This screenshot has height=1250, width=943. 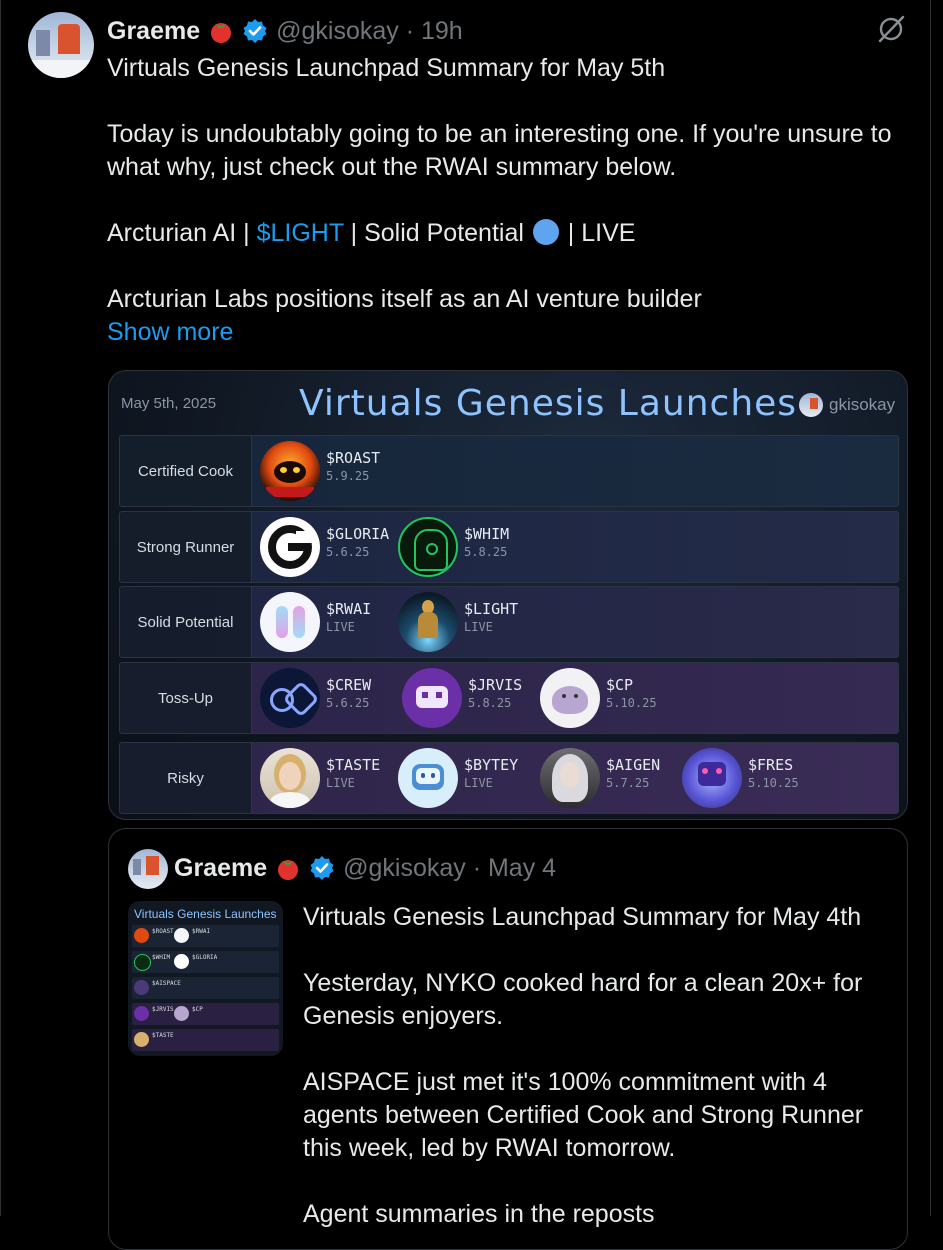 I want to click on token-fres: $FRES 5.10.25, so click(x=740, y=778).